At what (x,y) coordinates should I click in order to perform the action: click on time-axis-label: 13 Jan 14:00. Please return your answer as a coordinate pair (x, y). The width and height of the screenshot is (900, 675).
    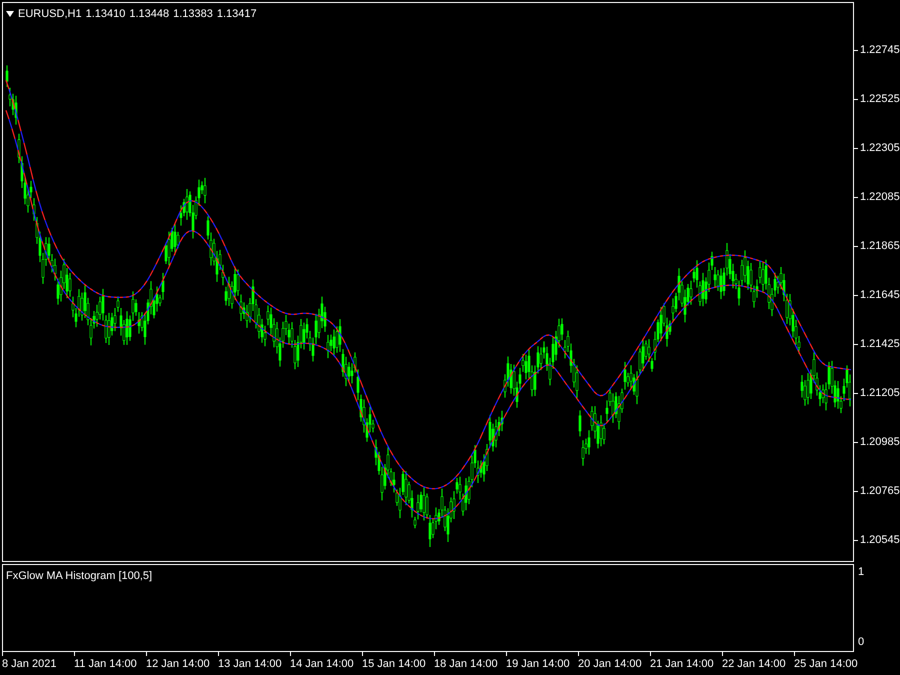
    Looking at the image, I should click on (250, 664).